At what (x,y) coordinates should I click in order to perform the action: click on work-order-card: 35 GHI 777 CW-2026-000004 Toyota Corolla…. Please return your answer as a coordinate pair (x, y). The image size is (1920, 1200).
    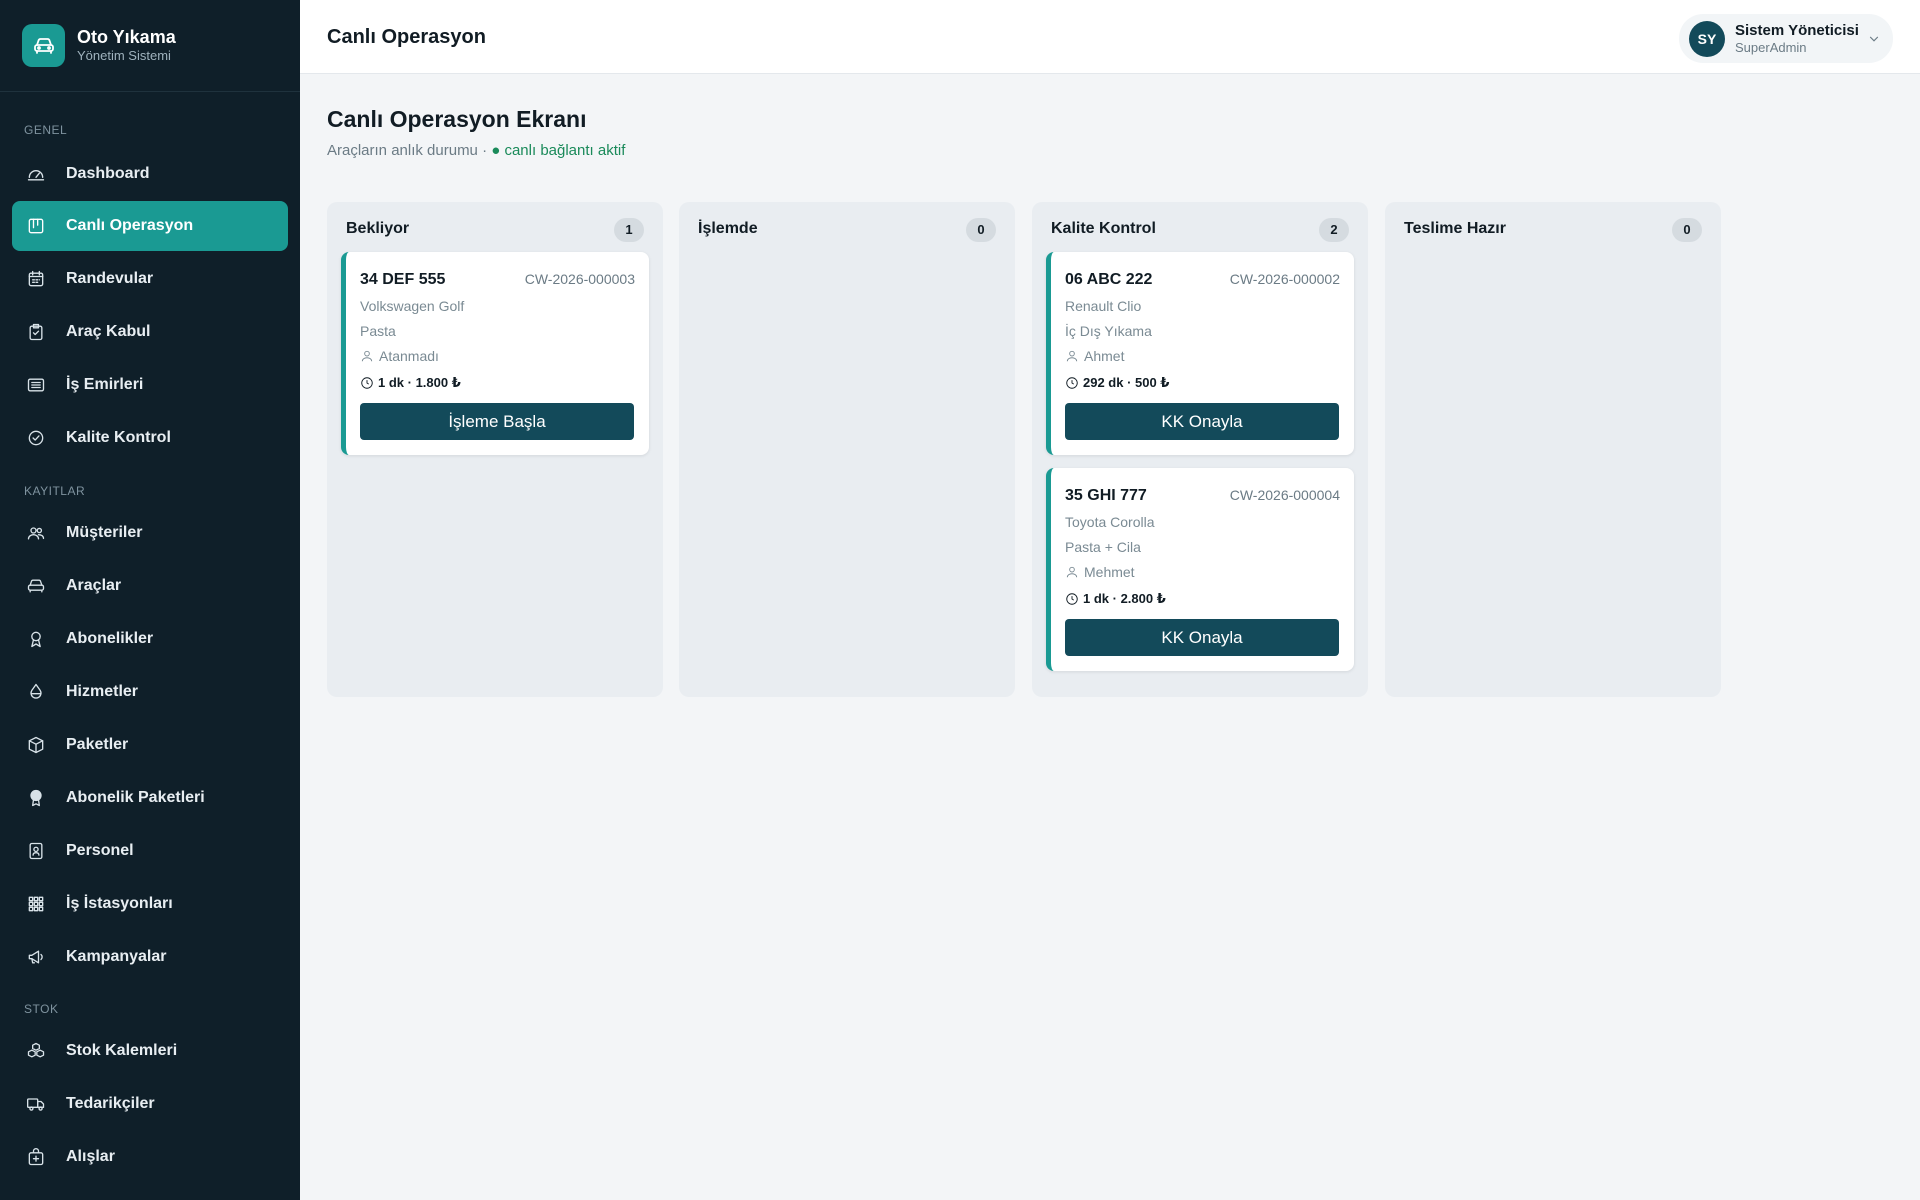
    Looking at the image, I should click on (1200, 569).